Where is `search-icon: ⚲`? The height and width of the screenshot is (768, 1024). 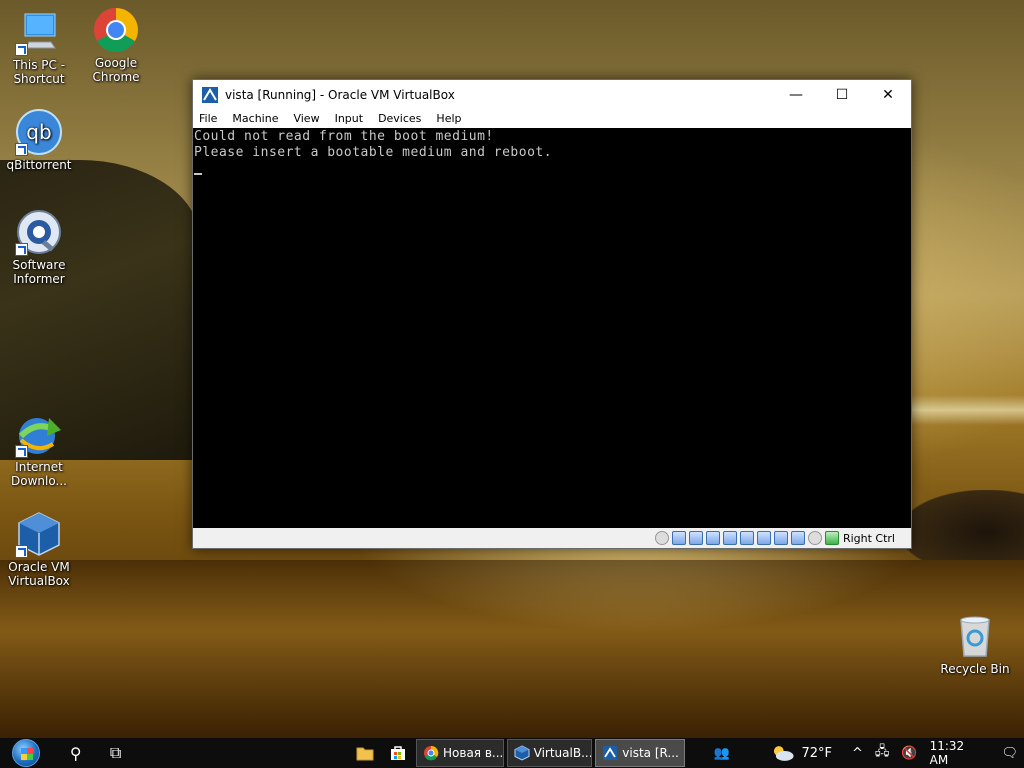
search-icon: ⚲ is located at coordinates (75, 753).